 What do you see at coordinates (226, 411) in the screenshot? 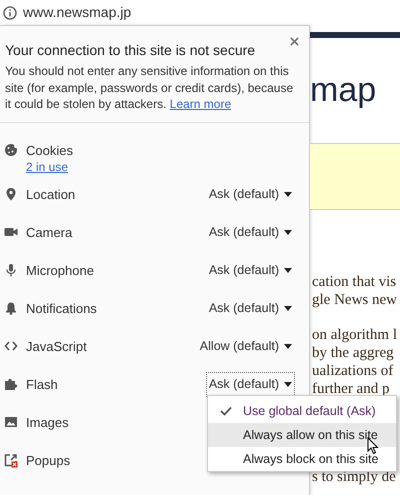
I see `checkmark-icon` at bounding box center [226, 411].